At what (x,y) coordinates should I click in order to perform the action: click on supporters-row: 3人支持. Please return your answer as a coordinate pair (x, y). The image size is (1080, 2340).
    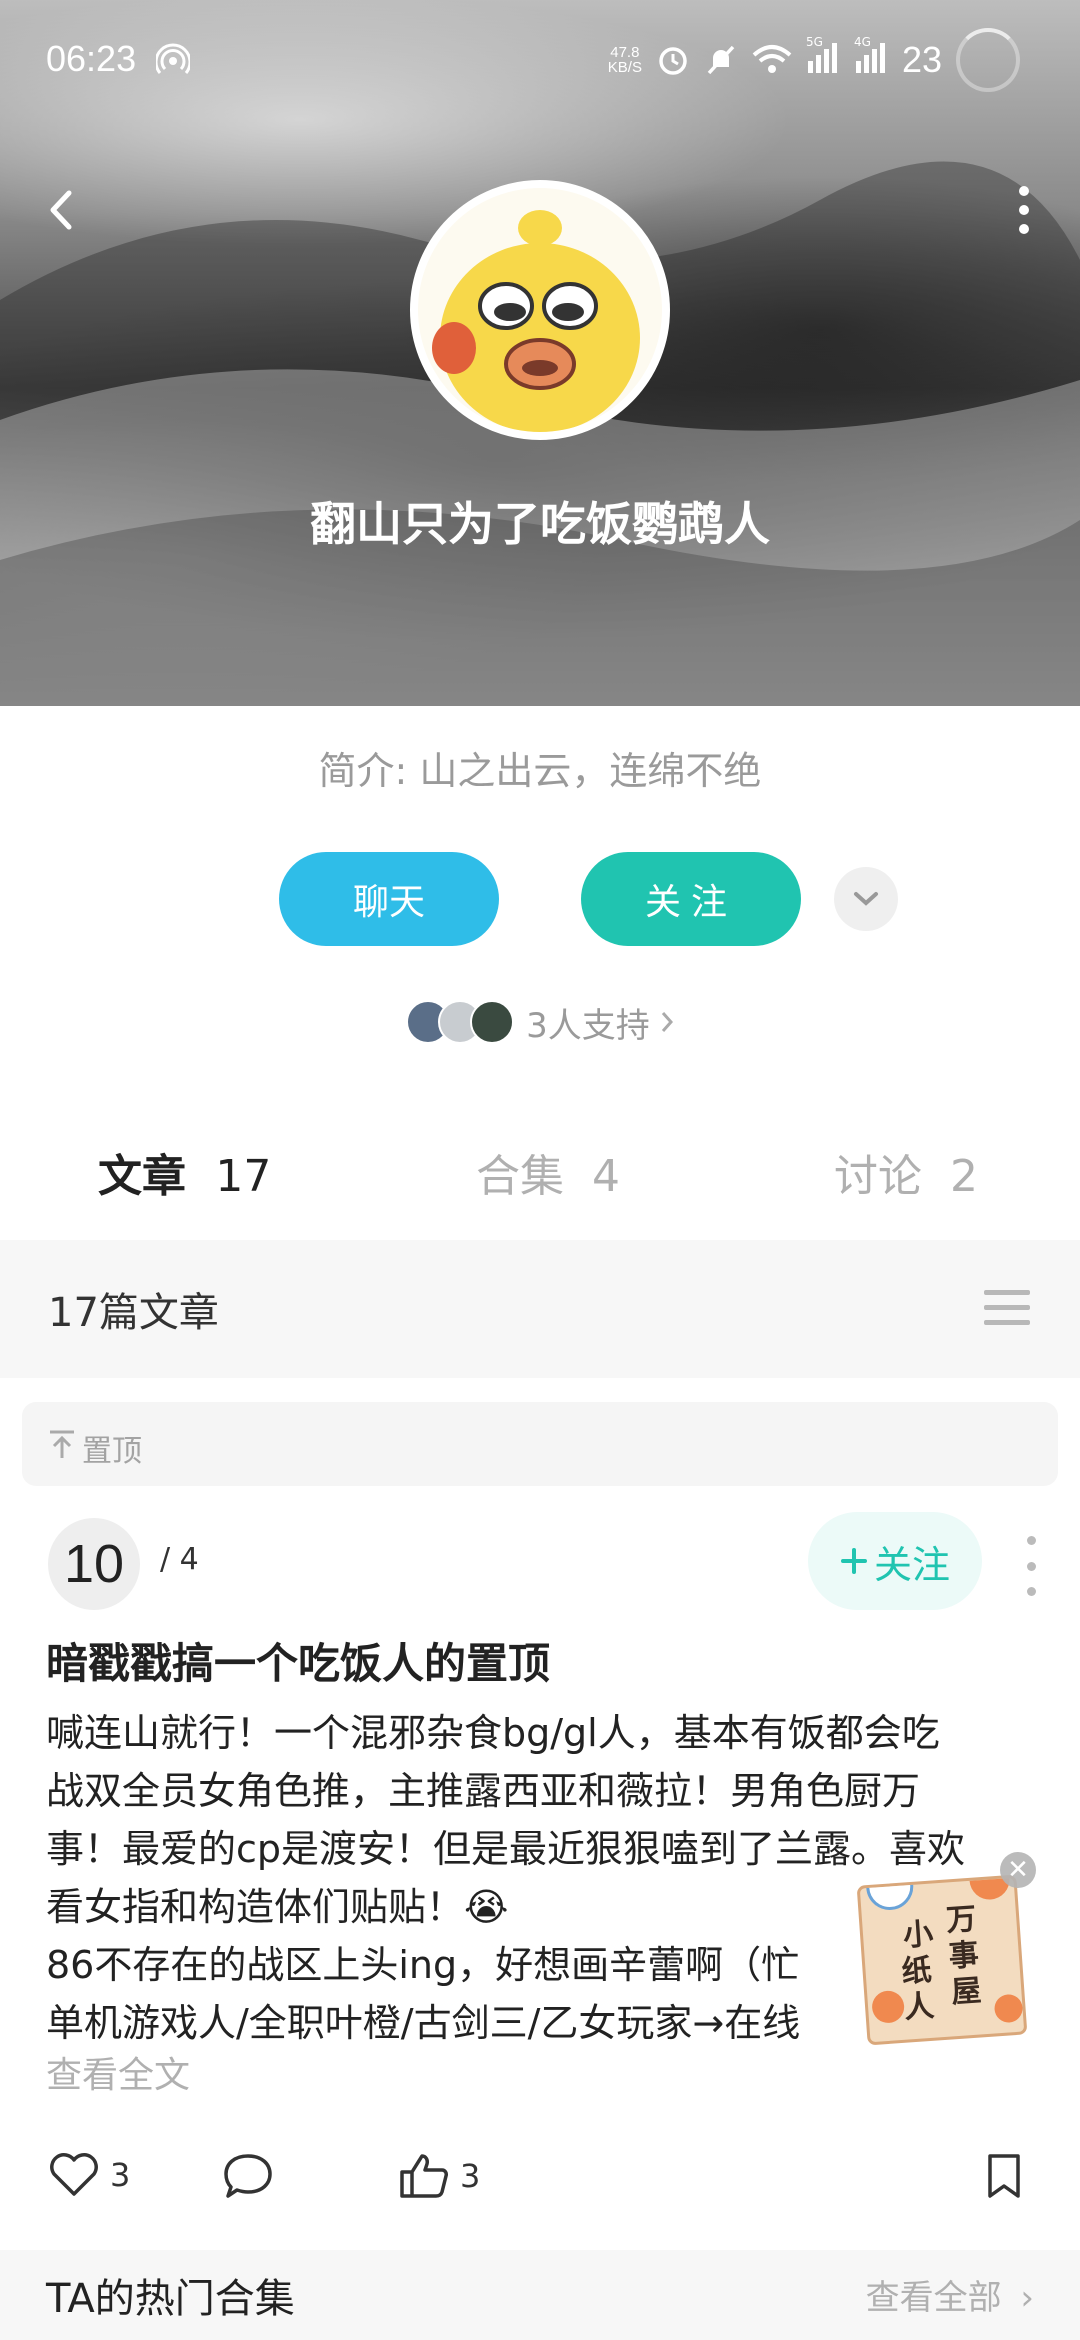
    Looking at the image, I should click on (540, 1022).